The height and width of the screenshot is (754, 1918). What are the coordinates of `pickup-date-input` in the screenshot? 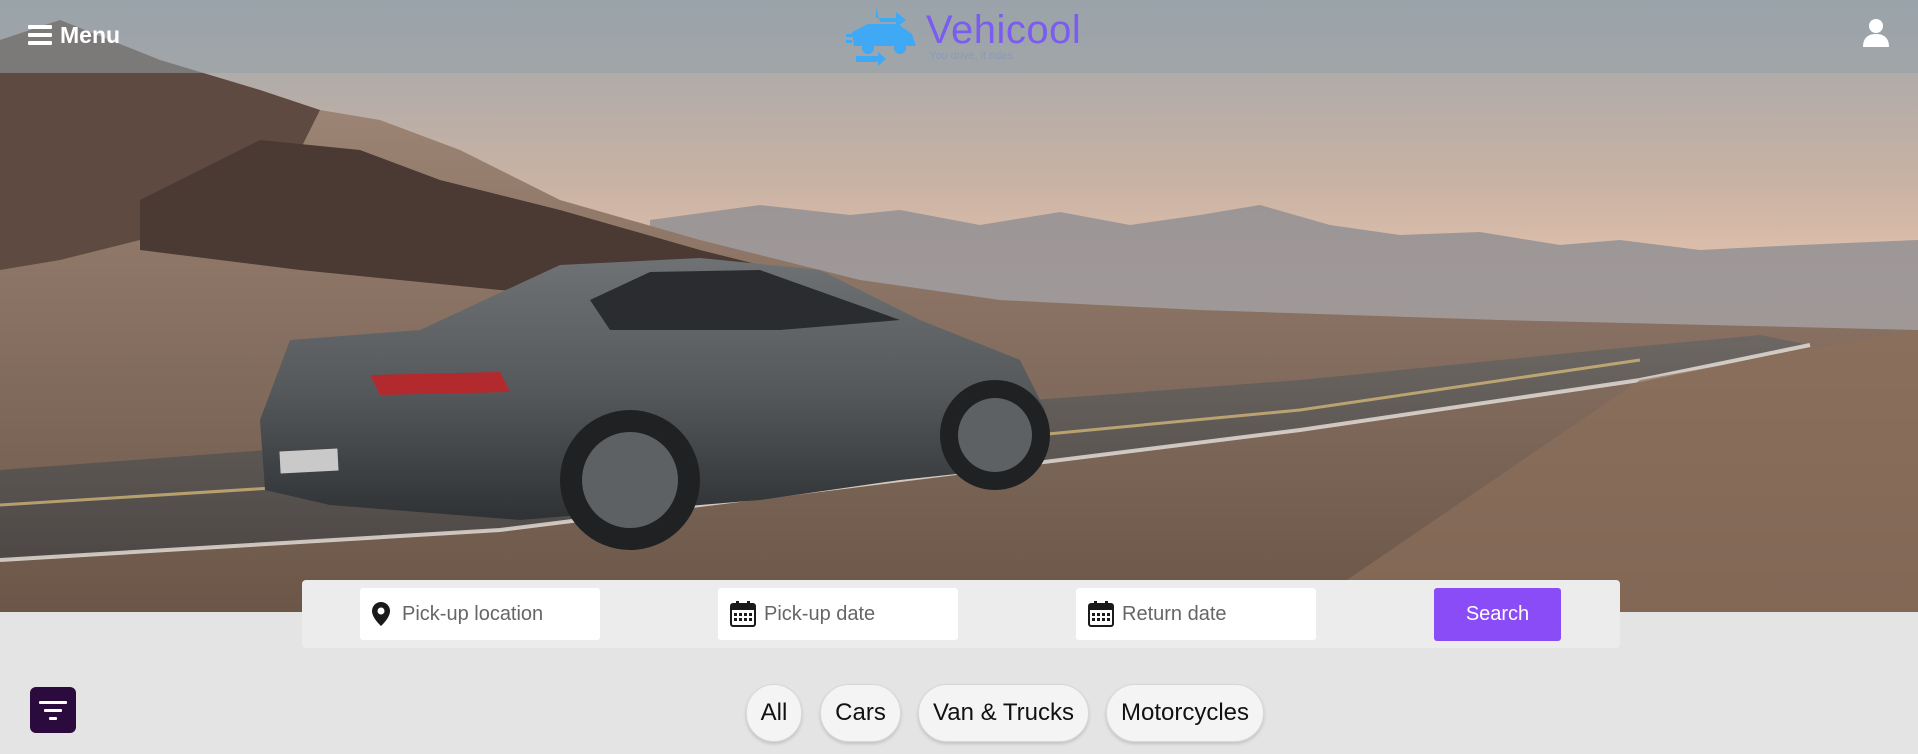 It's located at (849, 614).